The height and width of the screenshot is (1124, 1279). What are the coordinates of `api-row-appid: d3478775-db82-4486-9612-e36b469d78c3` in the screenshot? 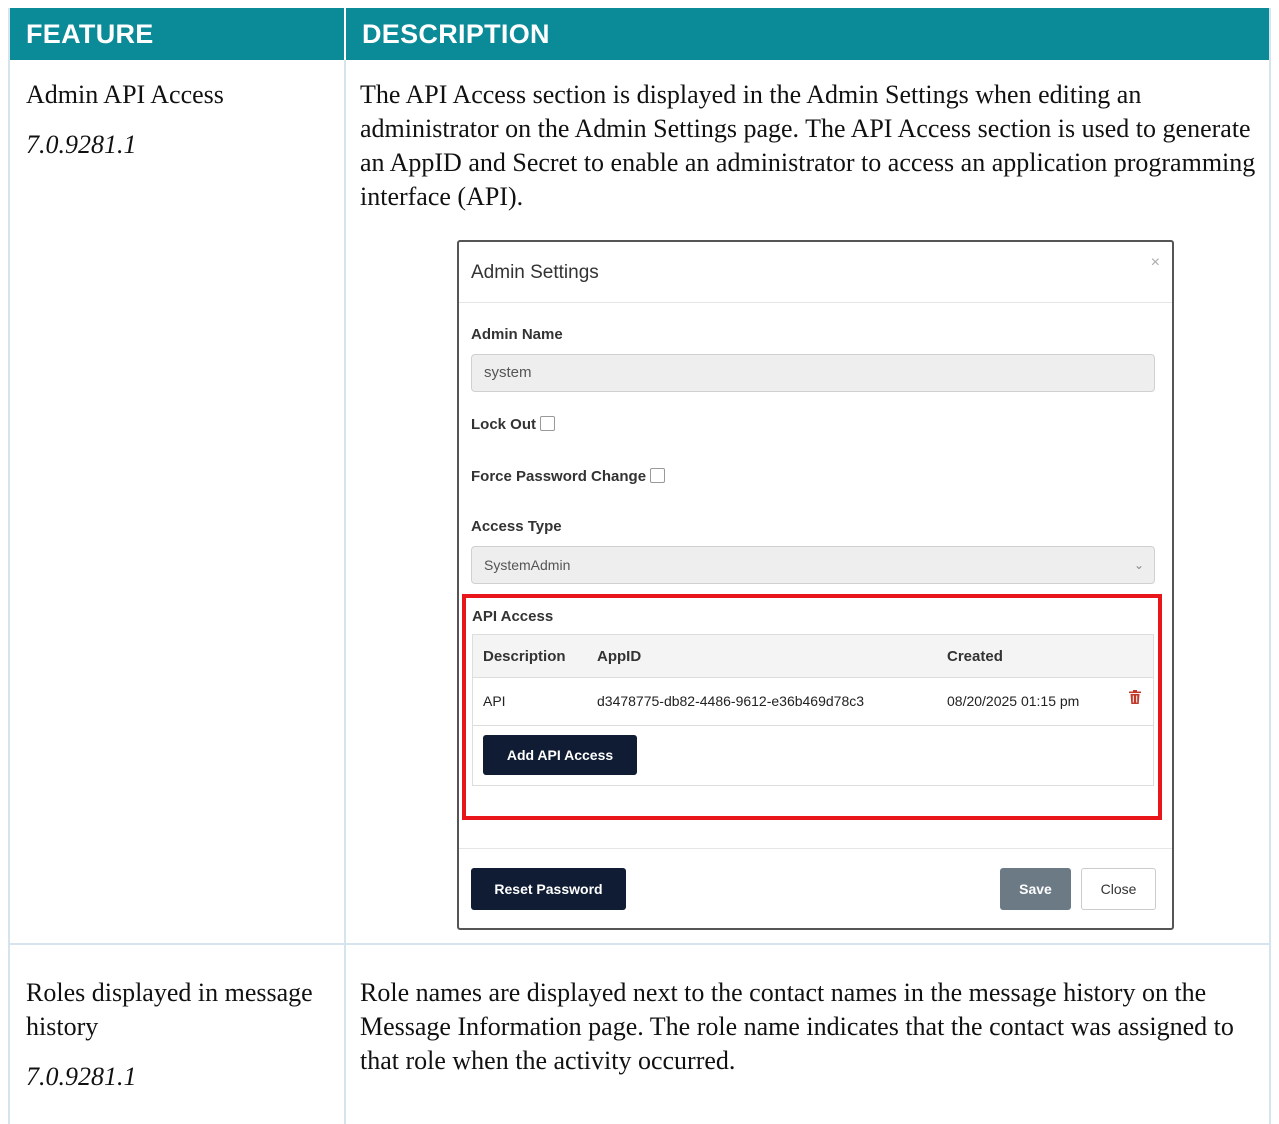 It's located at (731, 701).